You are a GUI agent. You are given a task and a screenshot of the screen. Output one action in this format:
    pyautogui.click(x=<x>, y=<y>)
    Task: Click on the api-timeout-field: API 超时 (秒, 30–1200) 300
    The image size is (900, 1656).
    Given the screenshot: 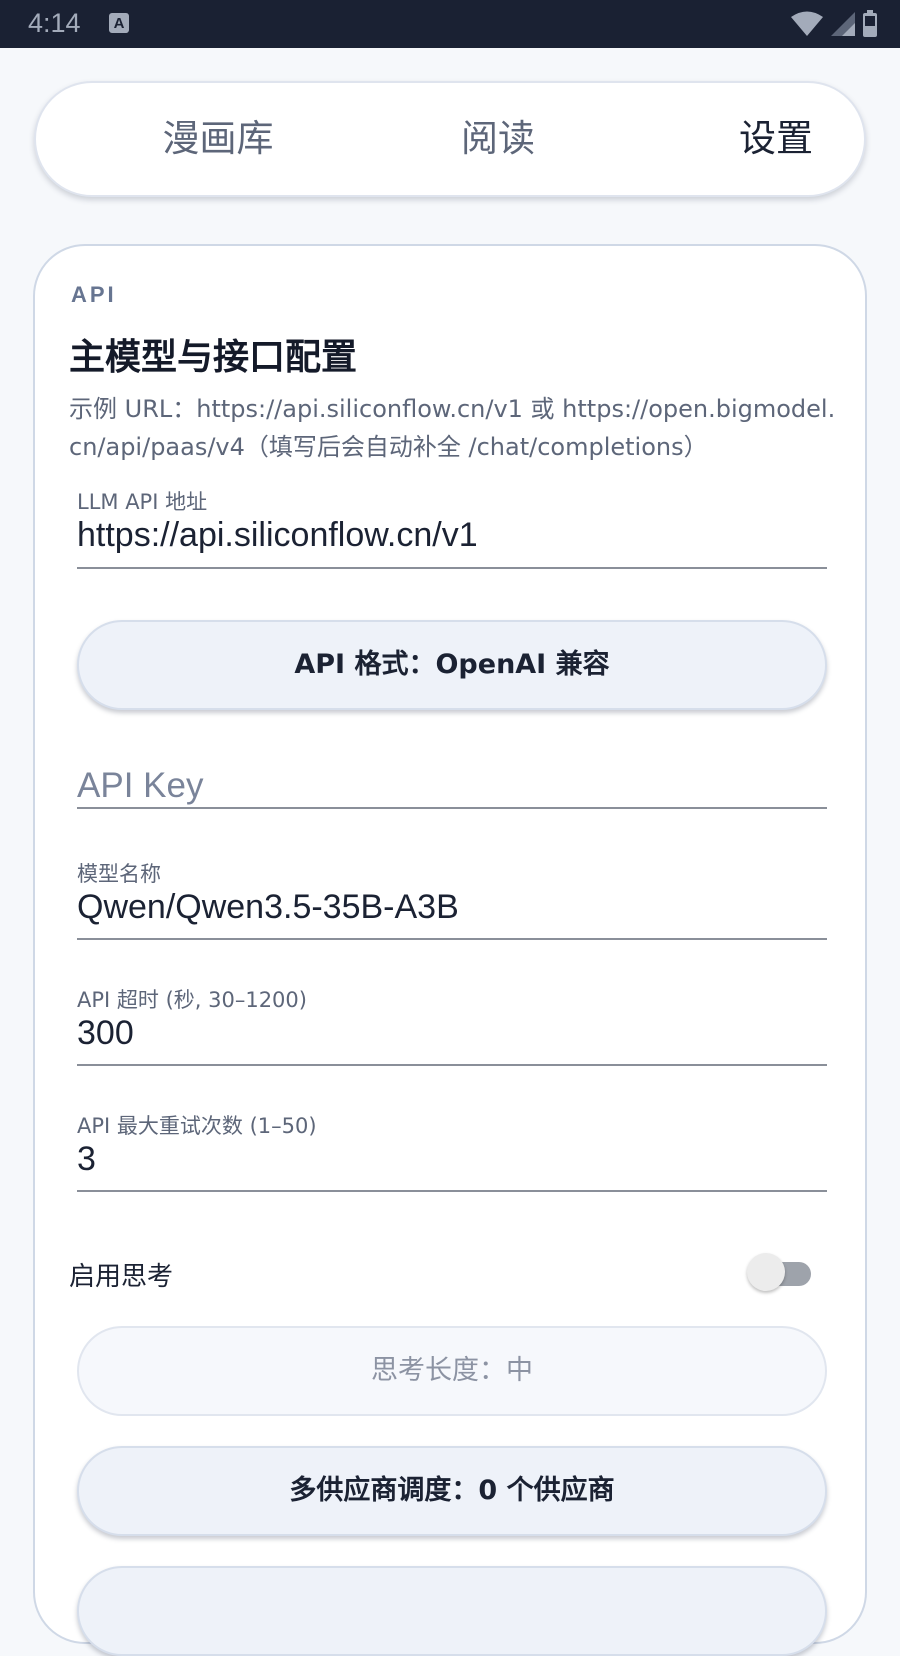 What is the action you would take?
    pyautogui.click(x=452, y=1026)
    